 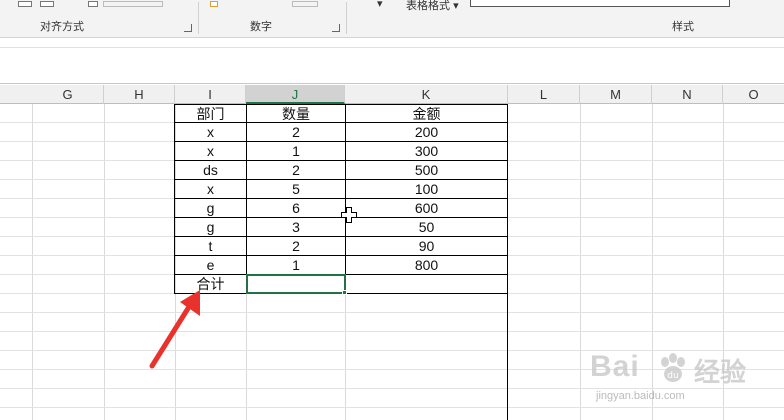 I want to click on table-row: ds 2 500, so click(x=341, y=170).